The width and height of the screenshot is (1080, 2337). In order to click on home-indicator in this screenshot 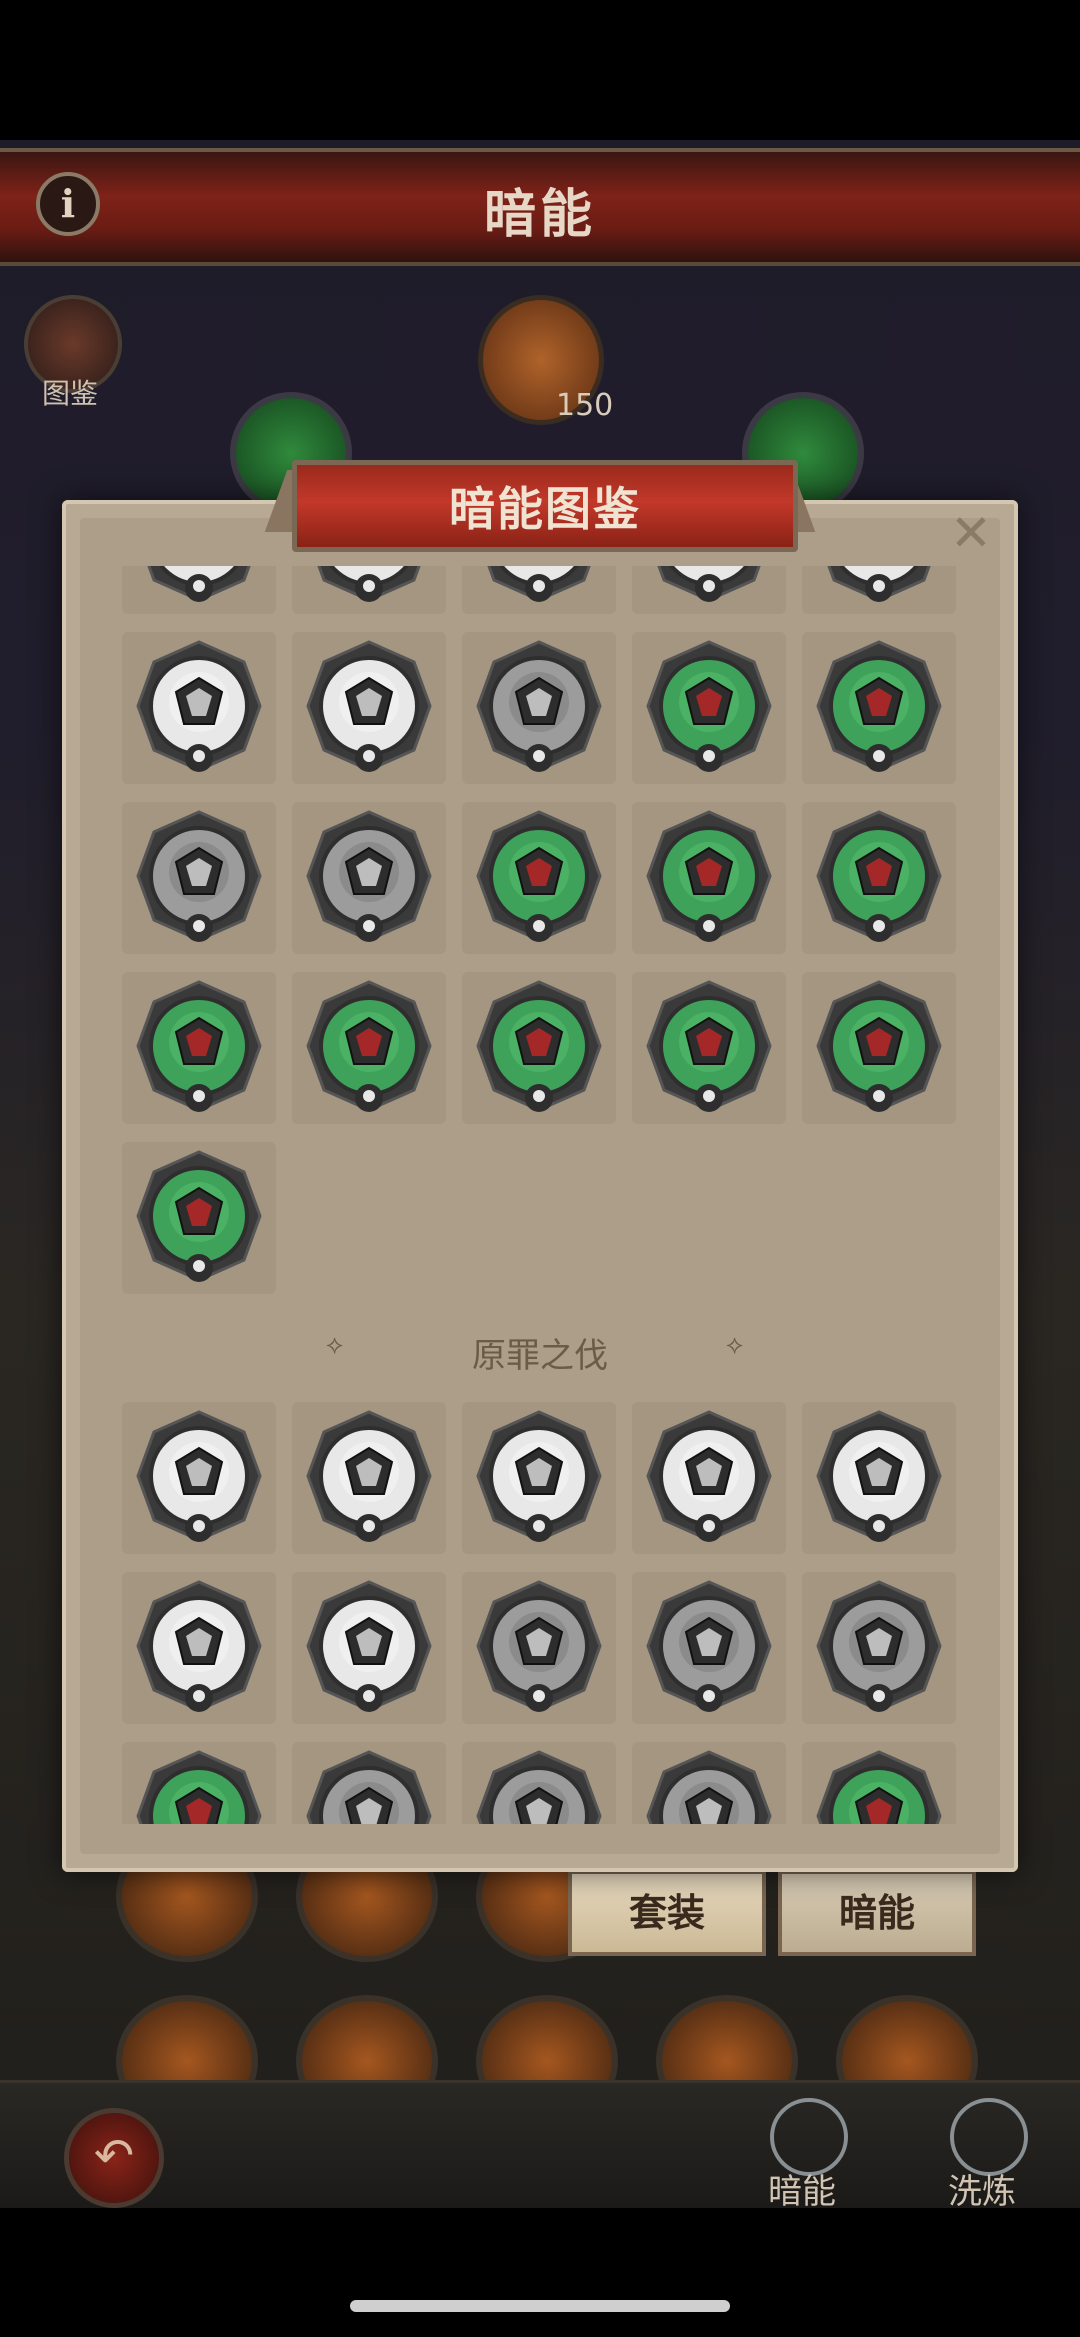, I will do `click(540, 2306)`.